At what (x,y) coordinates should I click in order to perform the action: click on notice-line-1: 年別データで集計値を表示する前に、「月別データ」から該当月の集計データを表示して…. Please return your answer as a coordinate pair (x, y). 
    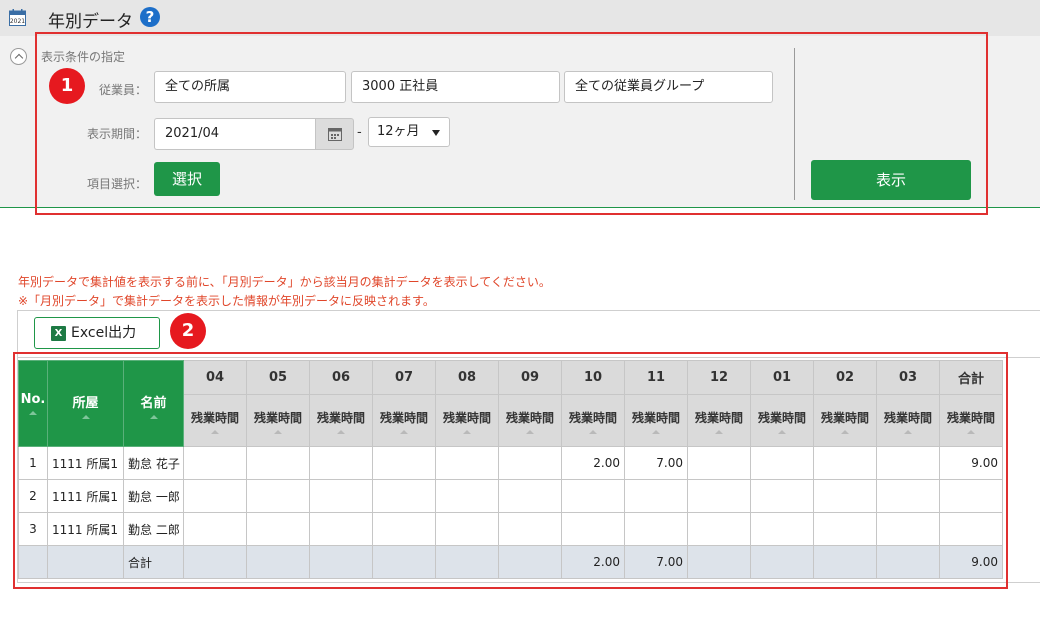
    Looking at the image, I should click on (284, 282).